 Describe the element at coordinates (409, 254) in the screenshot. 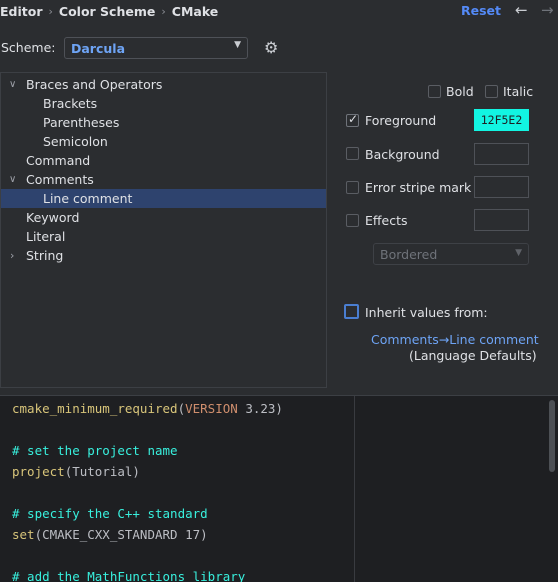

I see `effects-style-value: Bordered` at that location.